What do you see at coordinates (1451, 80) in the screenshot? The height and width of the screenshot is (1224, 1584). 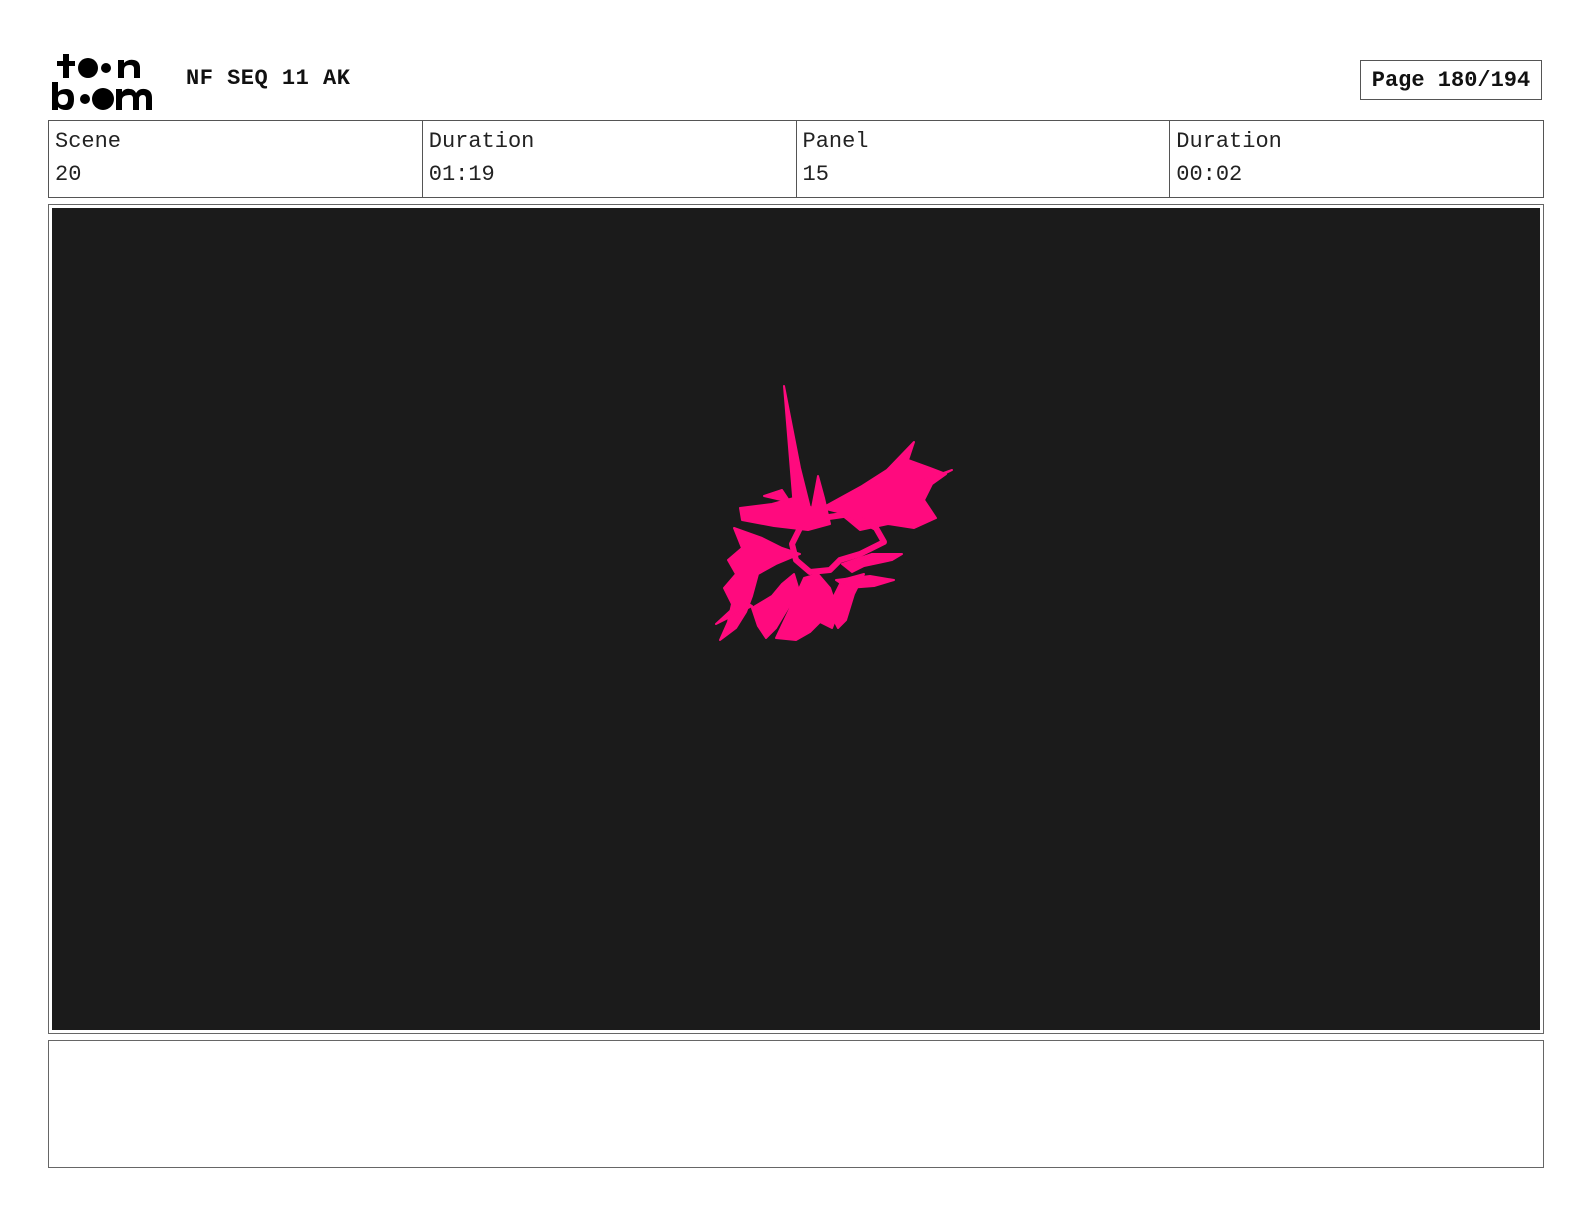 I see `page-indicator: Page 180/194` at bounding box center [1451, 80].